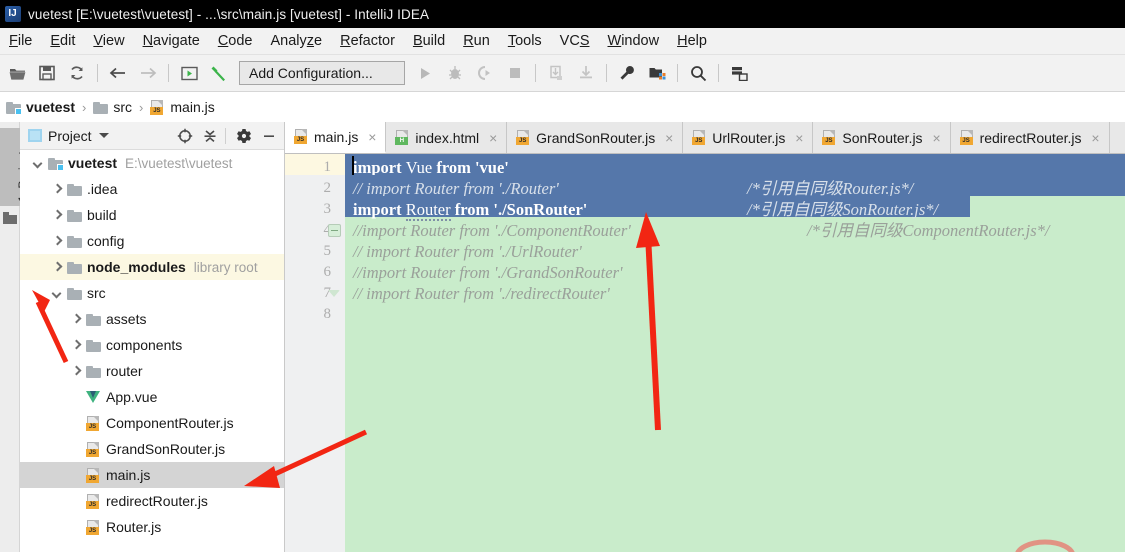  Describe the element at coordinates (315, 353) in the screenshot. I see `editor-gutter: 1 2 3 4 5 6 7 8` at that location.